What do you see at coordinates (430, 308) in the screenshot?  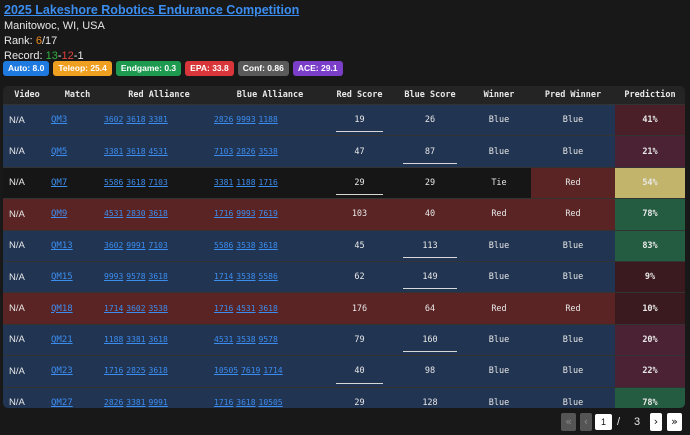 I see `blue-score-cell: 64` at bounding box center [430, 308].